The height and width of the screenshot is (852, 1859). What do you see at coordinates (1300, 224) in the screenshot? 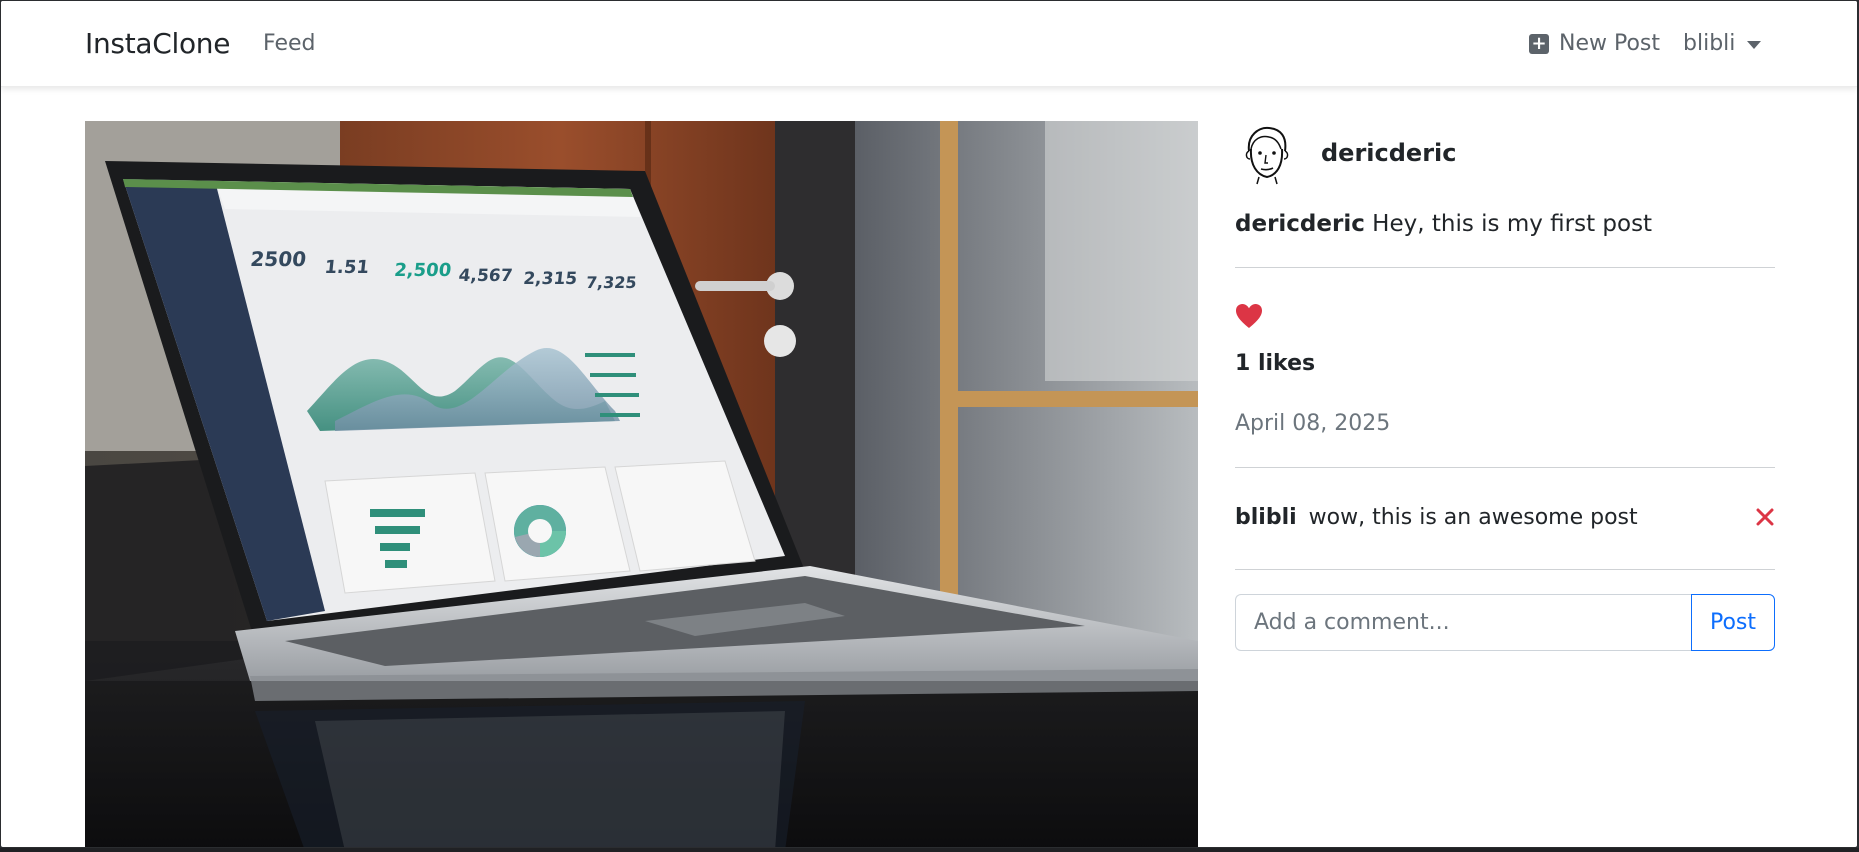
I see `caption-author: dericderic` at bounding box center [1300, 224].